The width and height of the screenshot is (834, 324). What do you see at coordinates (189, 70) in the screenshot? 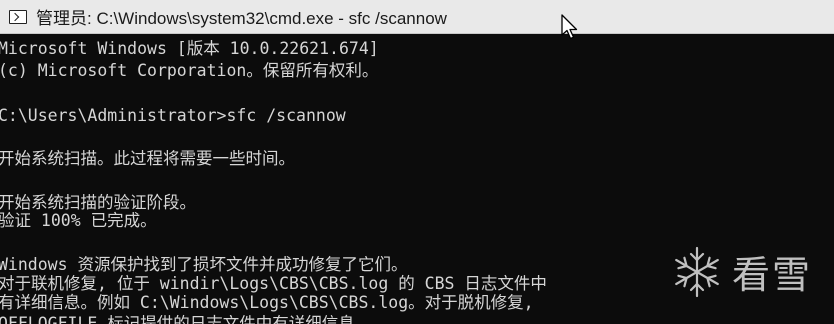
I see `console-line: (c) Microsoft Corporation。保留所有权利。` at bounding box center [189, 70].